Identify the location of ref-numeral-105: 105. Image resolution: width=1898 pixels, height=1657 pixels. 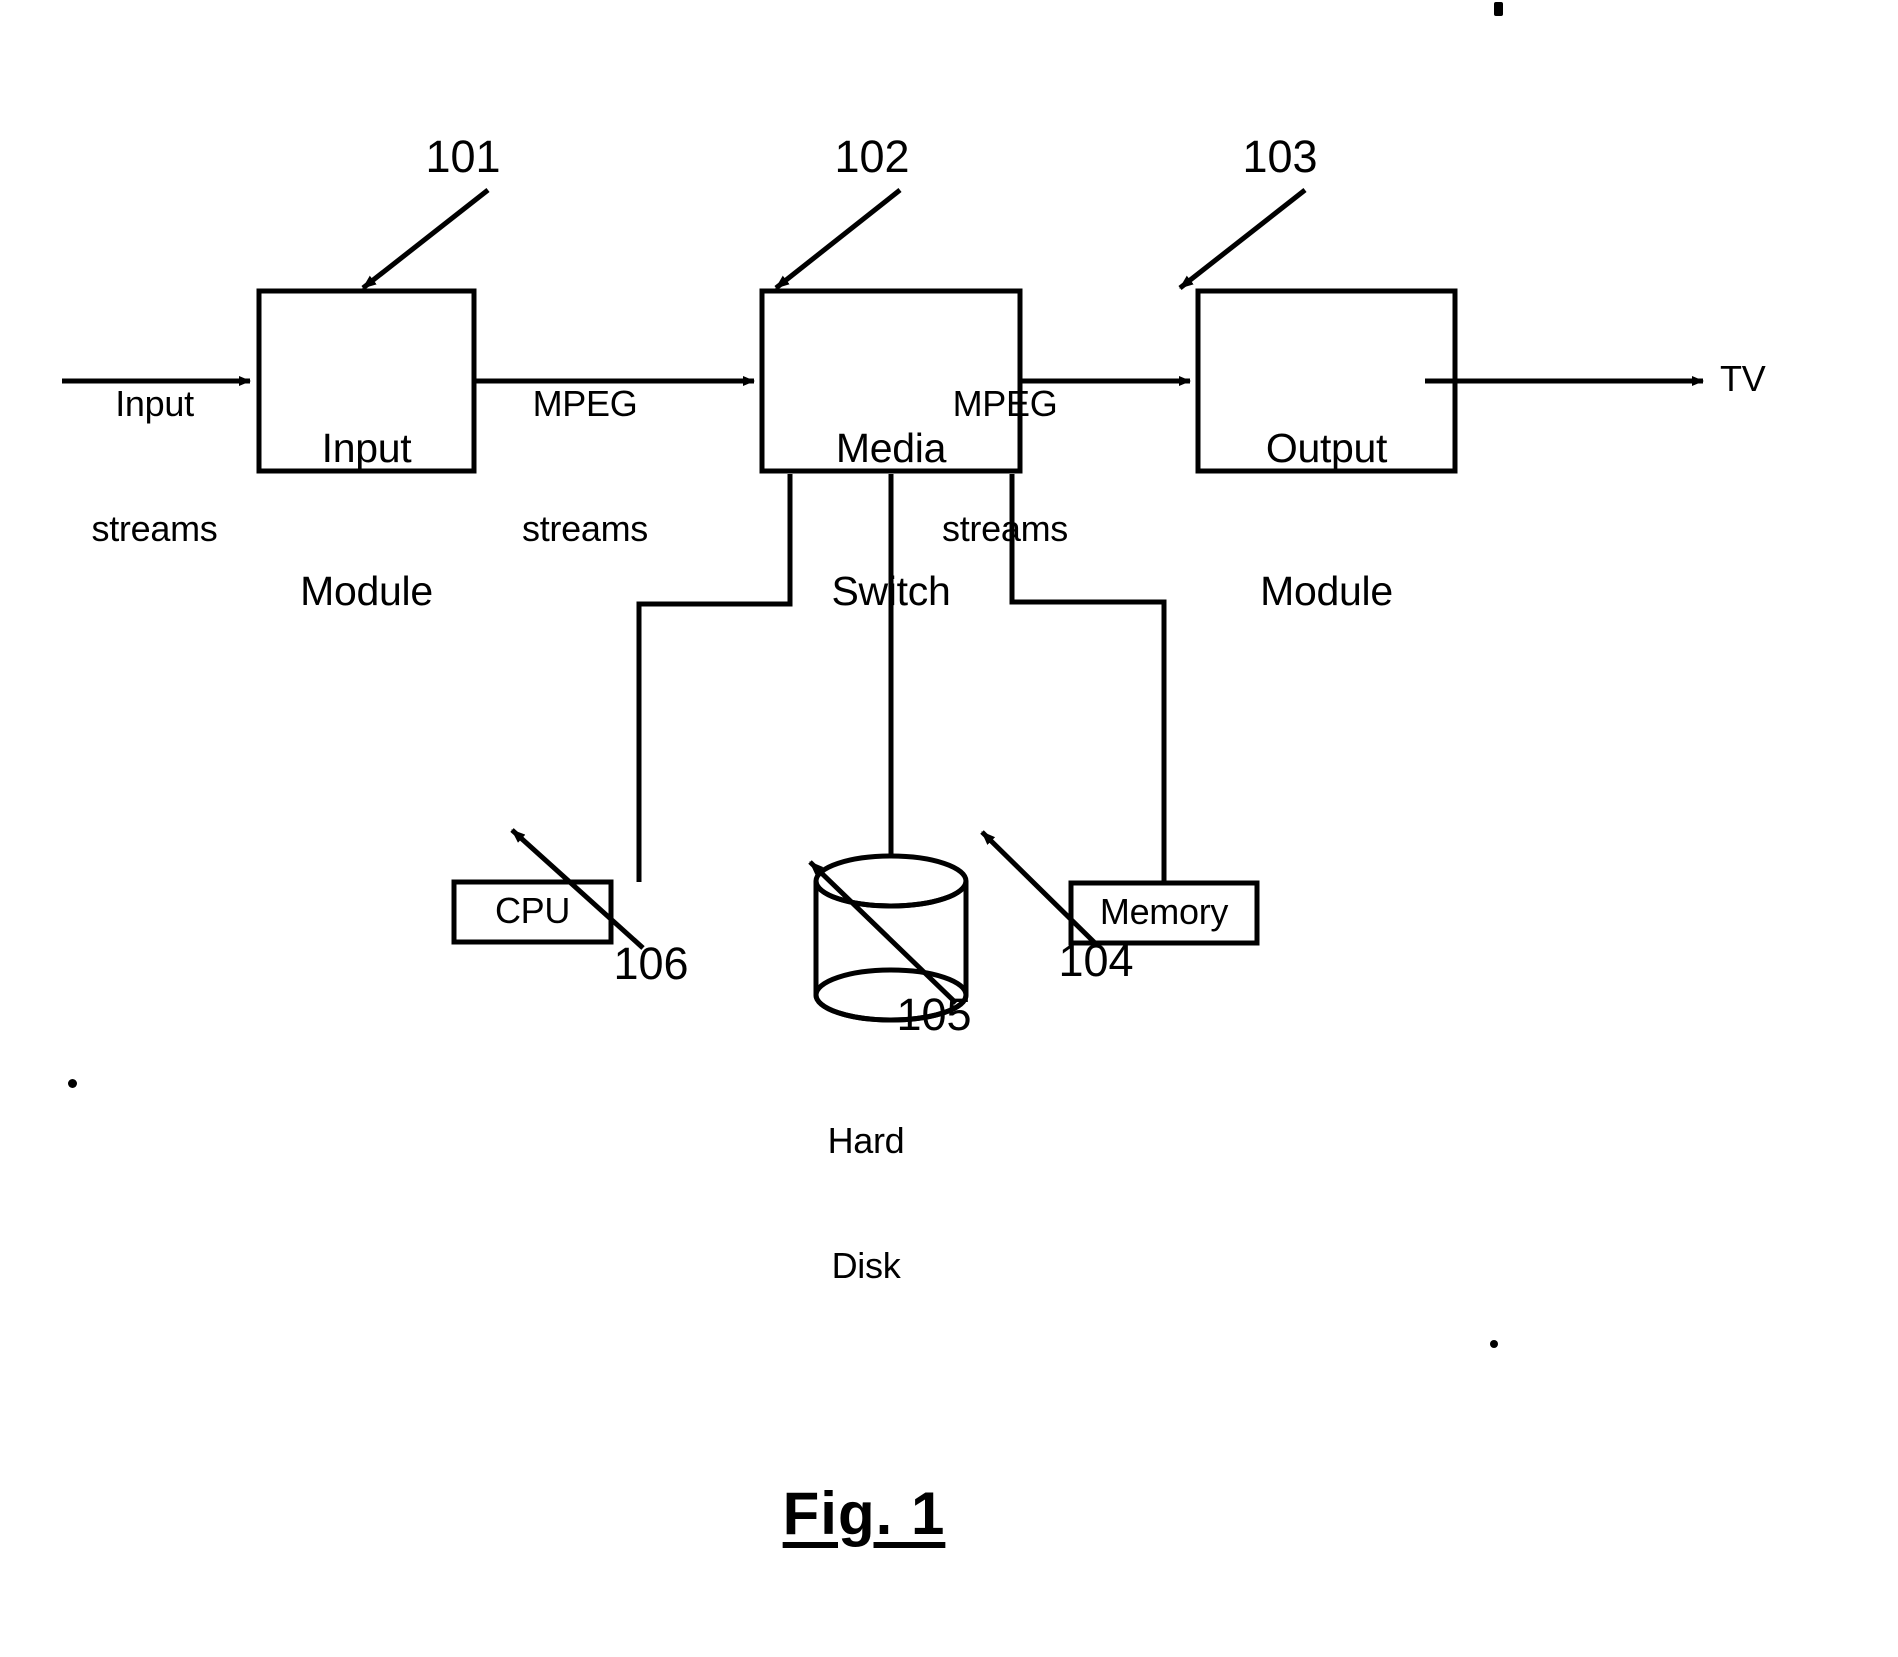
(934, 1014).